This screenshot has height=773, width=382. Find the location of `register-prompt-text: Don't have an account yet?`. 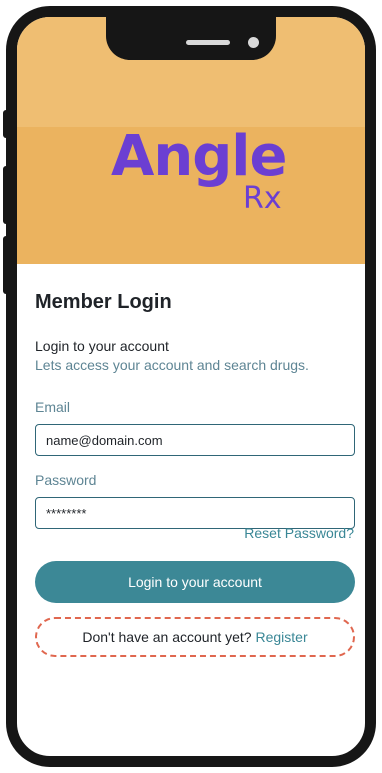

register-prompt-text: Don't have an account yet? is located at coordinates (167, 637).